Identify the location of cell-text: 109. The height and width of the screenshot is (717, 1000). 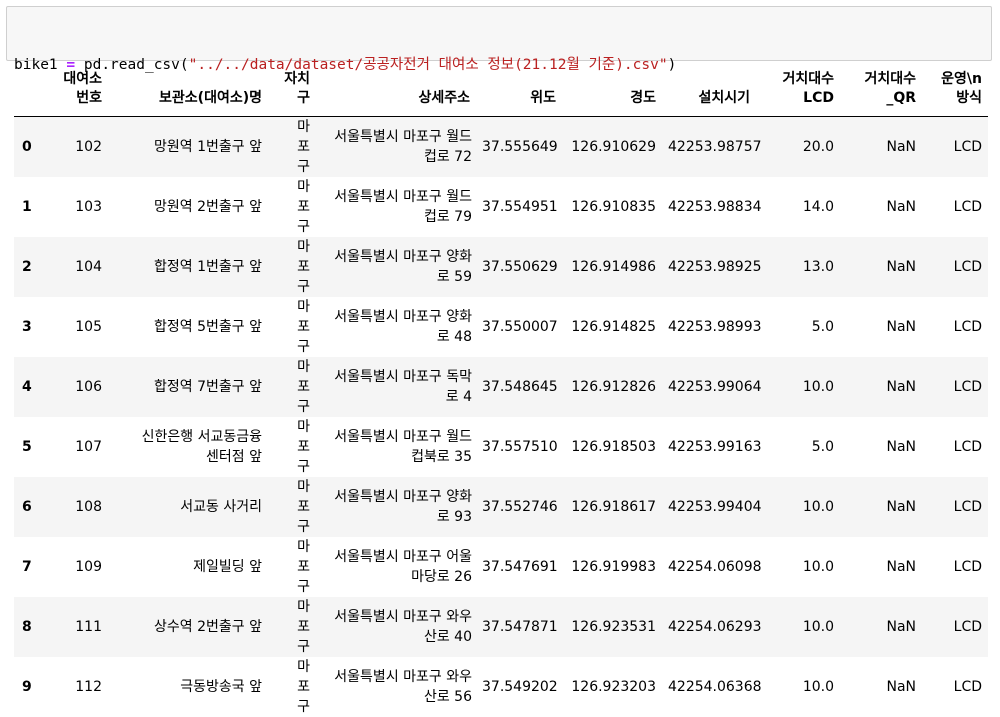
(88, 567).